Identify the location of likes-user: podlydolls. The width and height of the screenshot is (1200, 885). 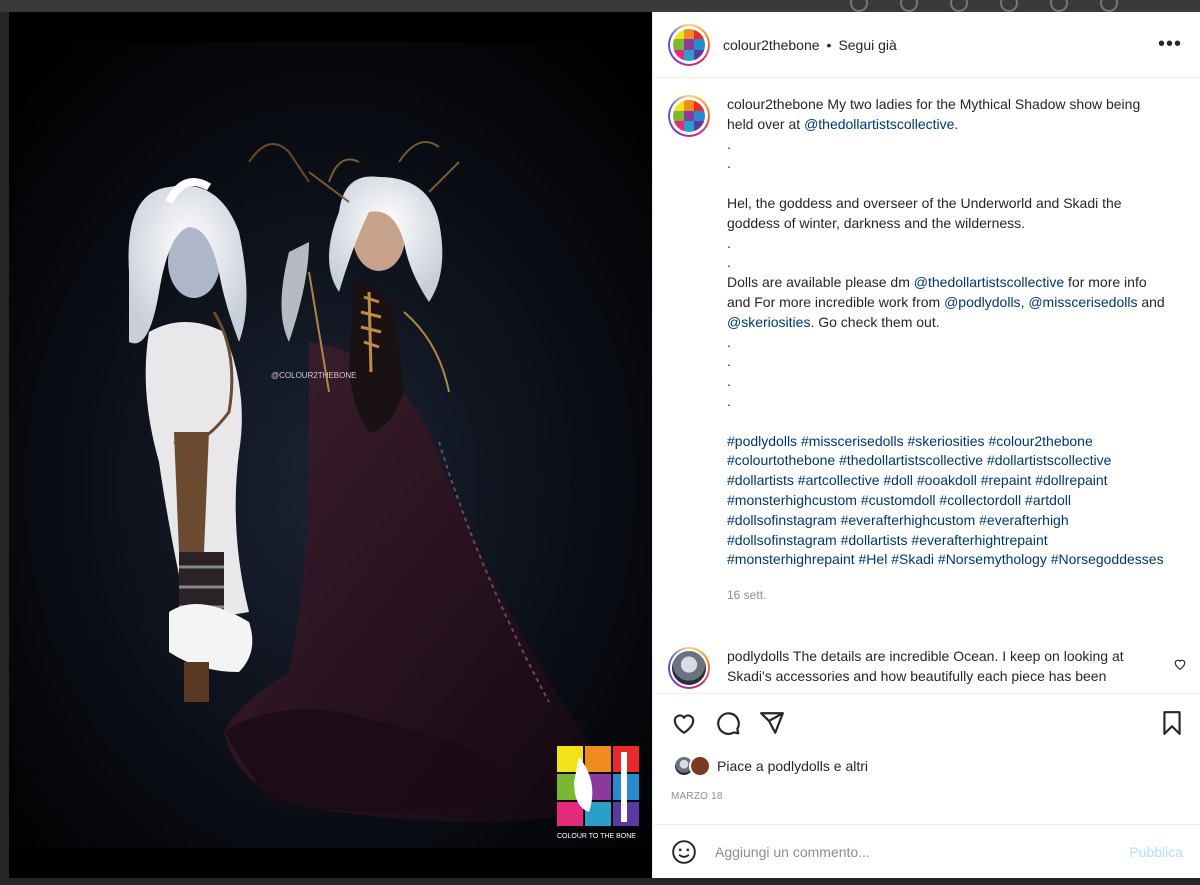
(799, 766).